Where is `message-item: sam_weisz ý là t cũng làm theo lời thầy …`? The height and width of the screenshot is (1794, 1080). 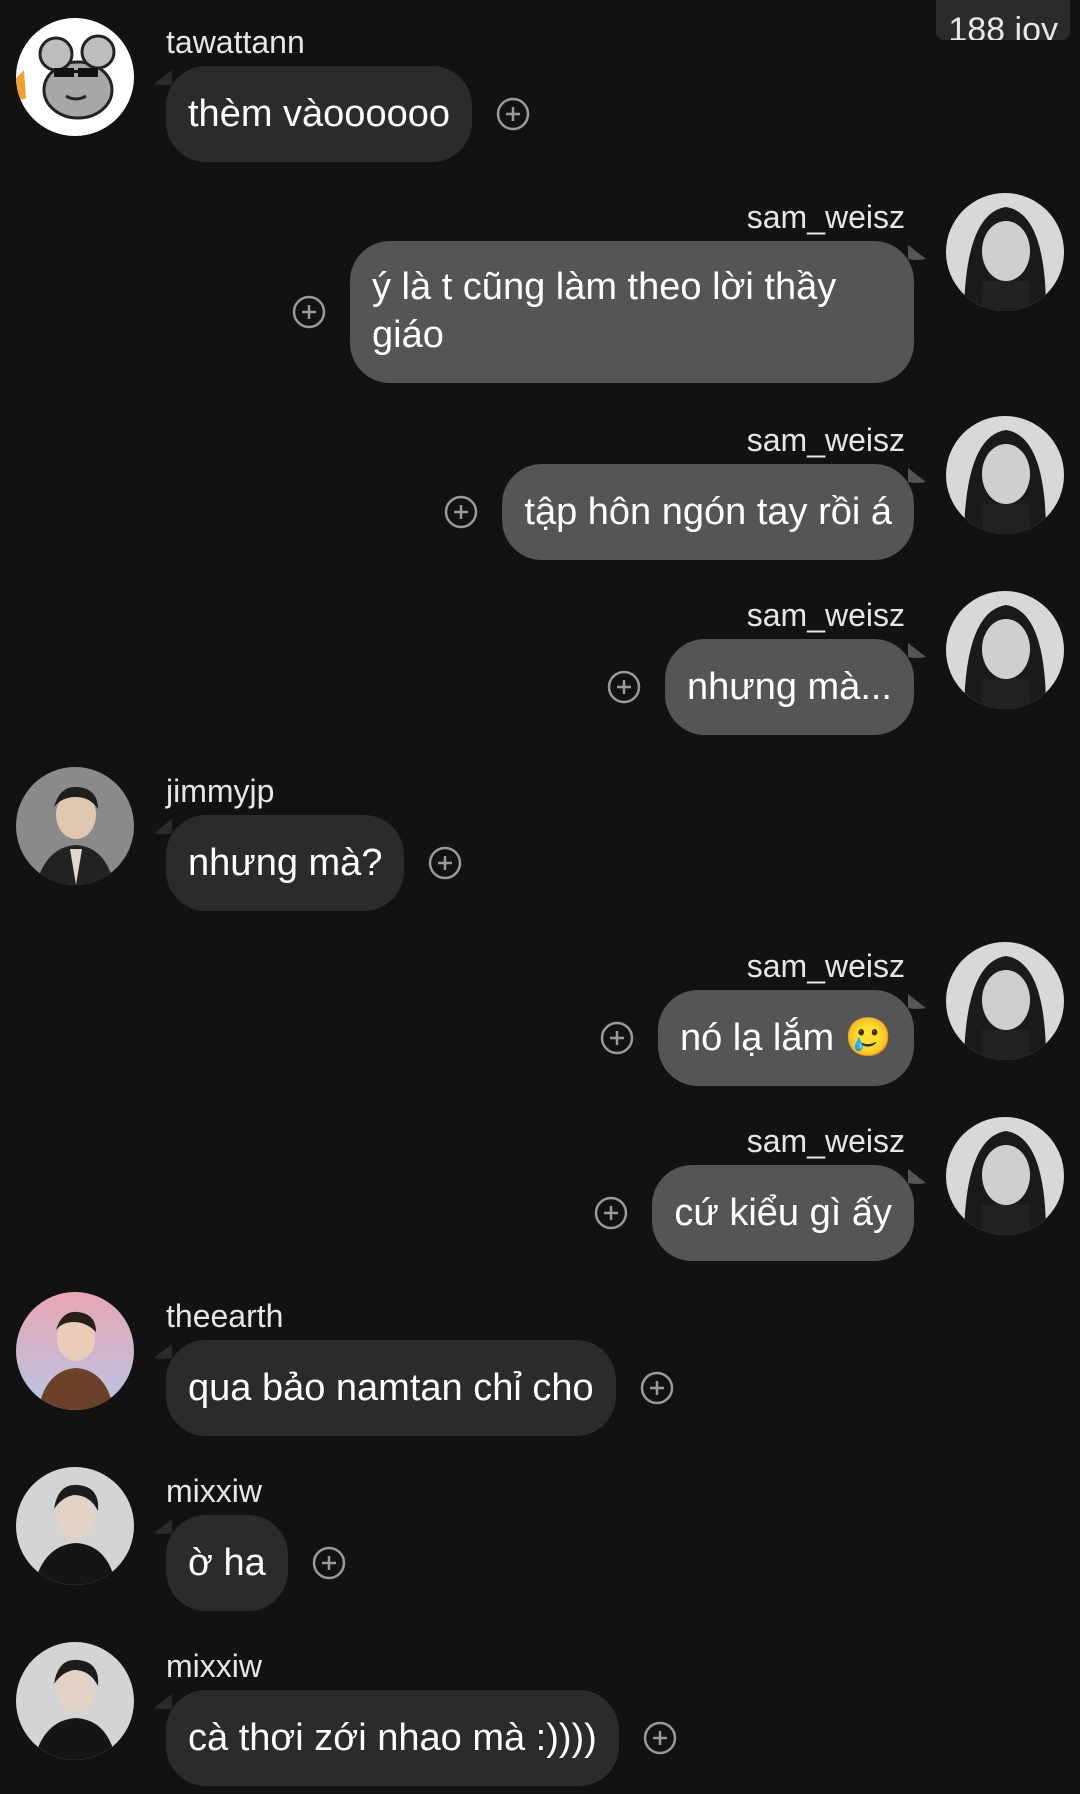 message-item: sam_weisz ý là t cũng làm theo lời thầy … is located at coordinates (540, 293).